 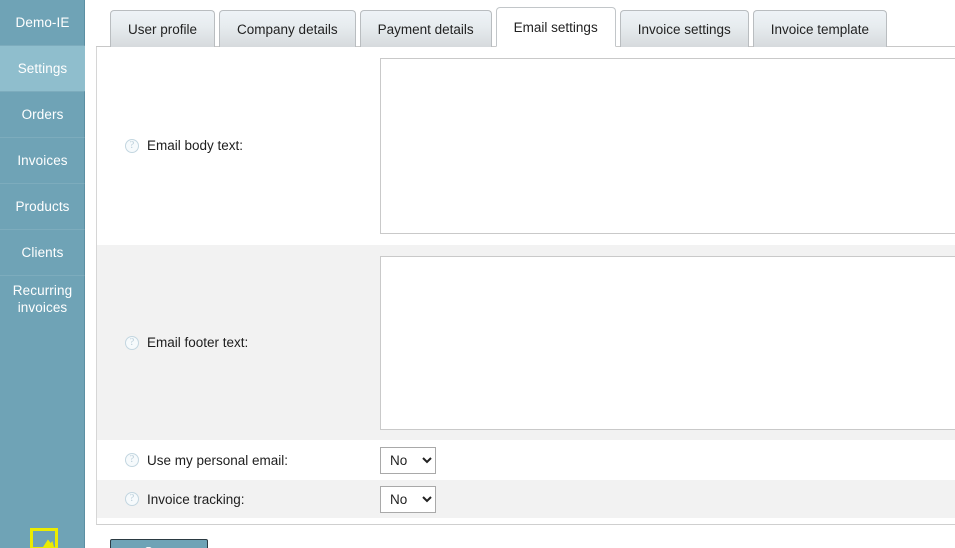 I want to click on sidebar-item-products: Products, so click(x=42, y=206).